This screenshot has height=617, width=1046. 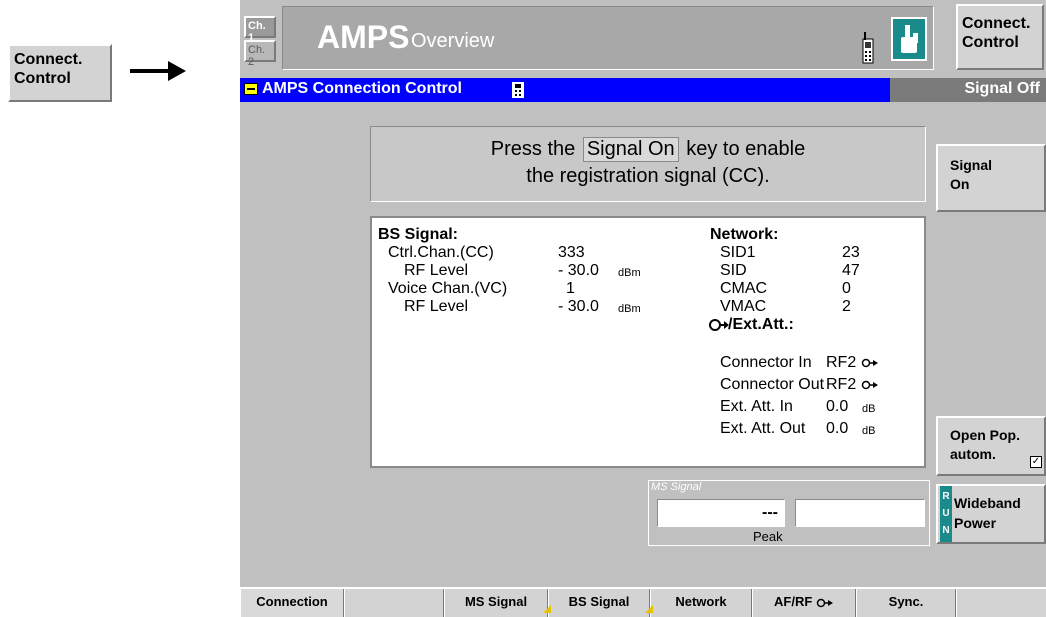 What do you see at coordinates (518, 90) in the screenshot?
I see `panel-phone-icon` at bounding box center [518, 90].